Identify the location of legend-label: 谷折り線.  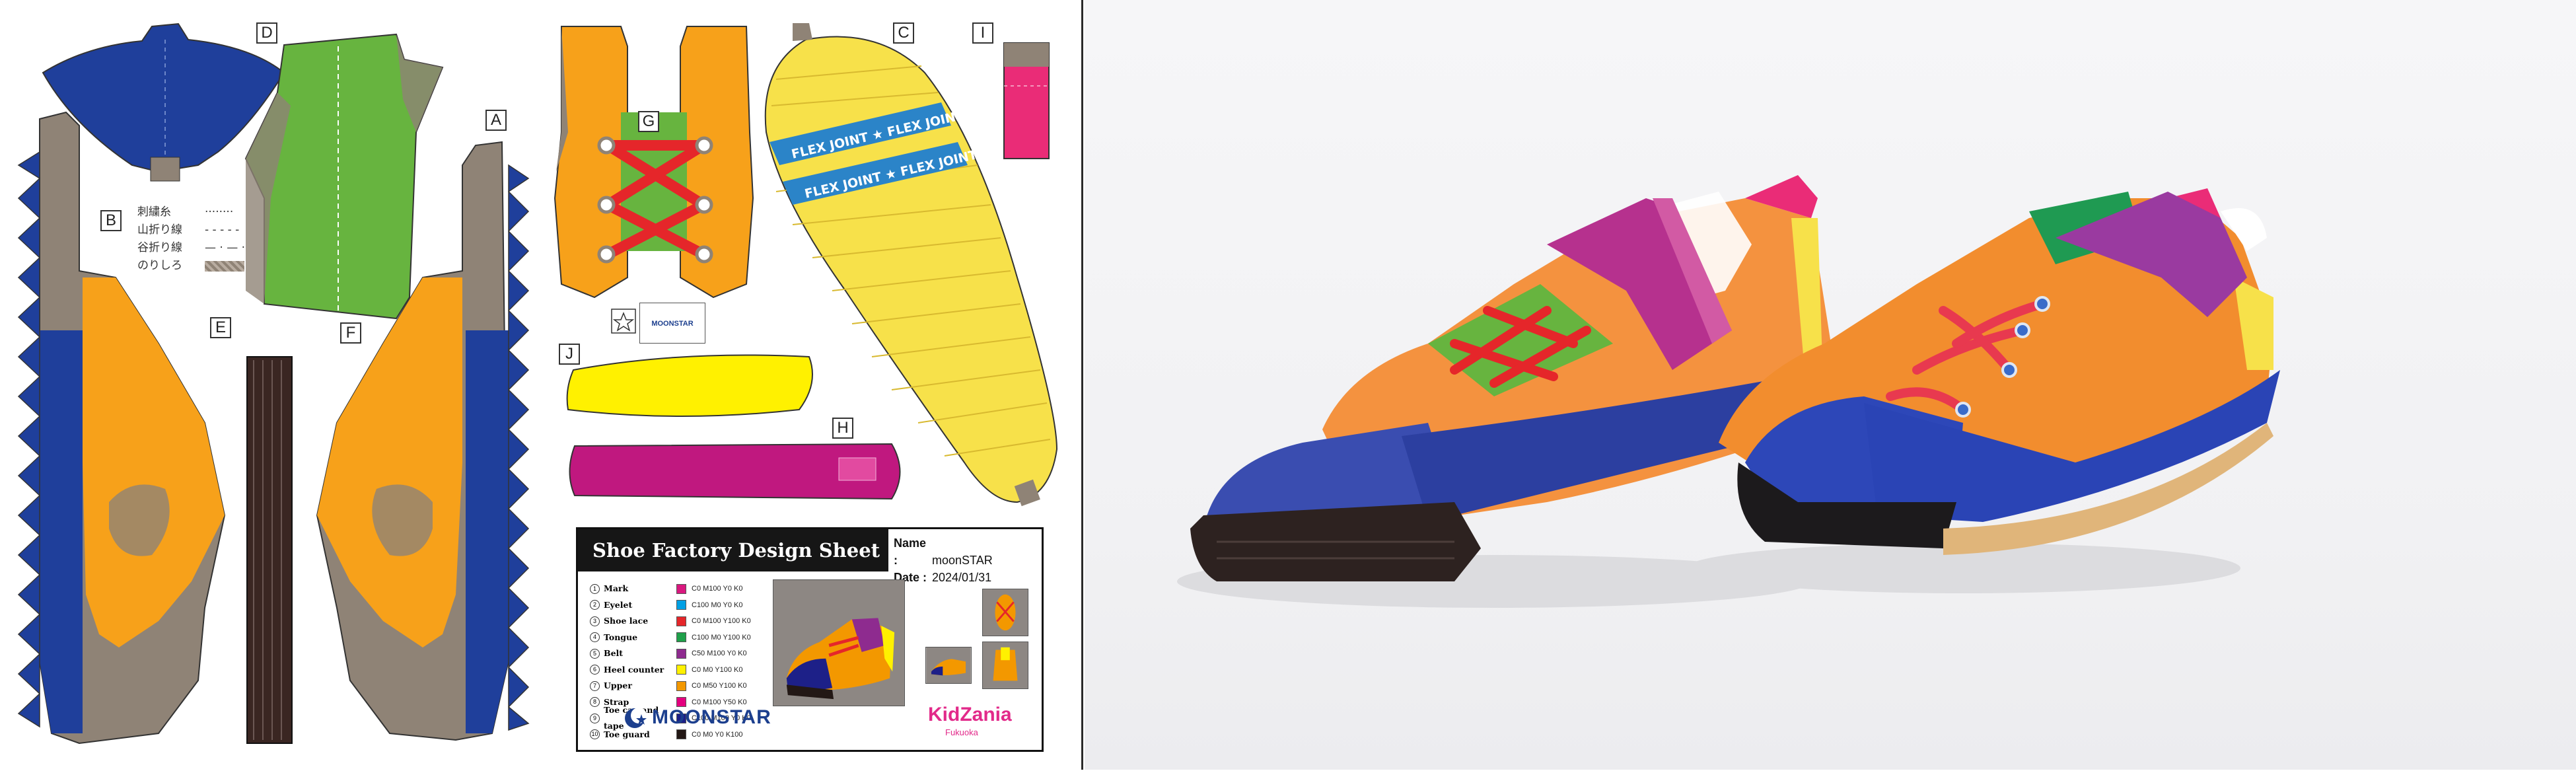
(159, 247).